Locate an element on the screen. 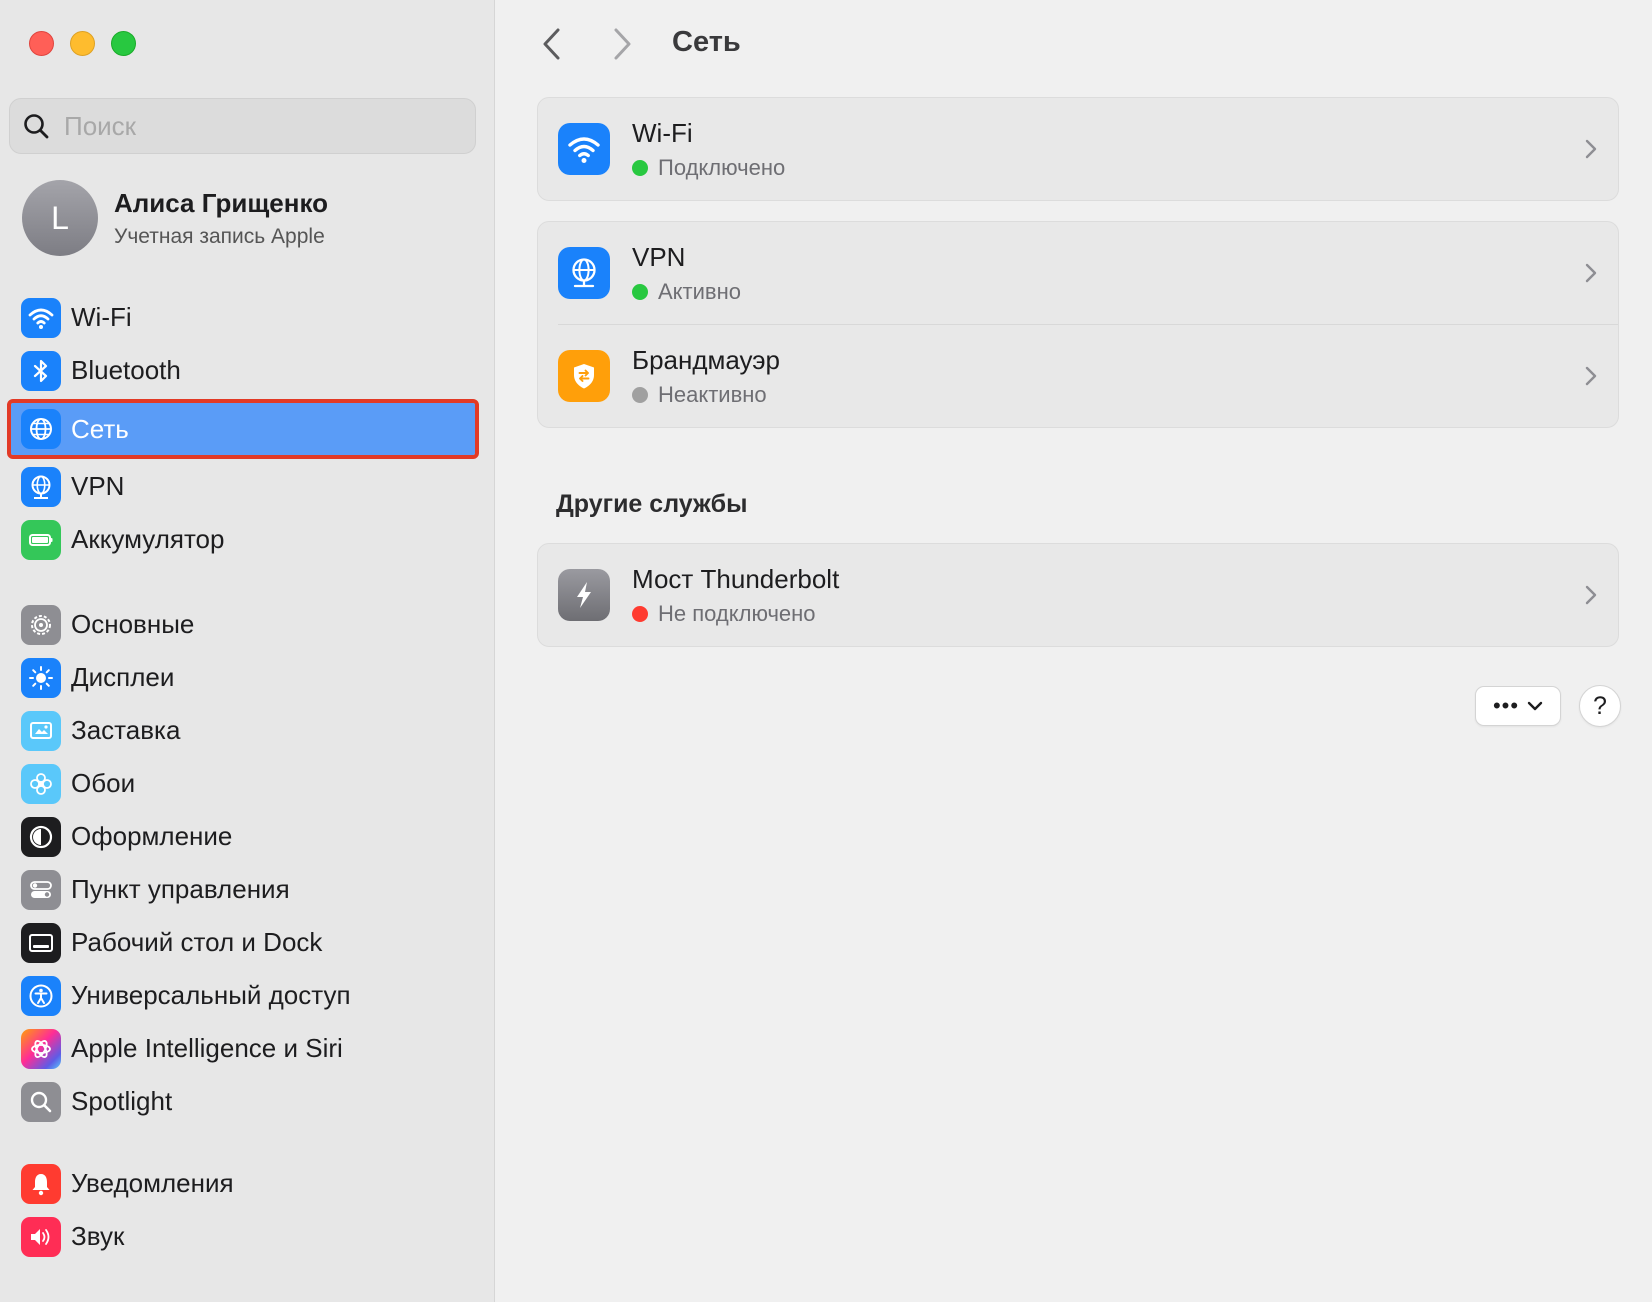 The height and width of the screenshot is (1302, 1652). sidebar-item-network: Сеть is located at coordinates (243, 429).